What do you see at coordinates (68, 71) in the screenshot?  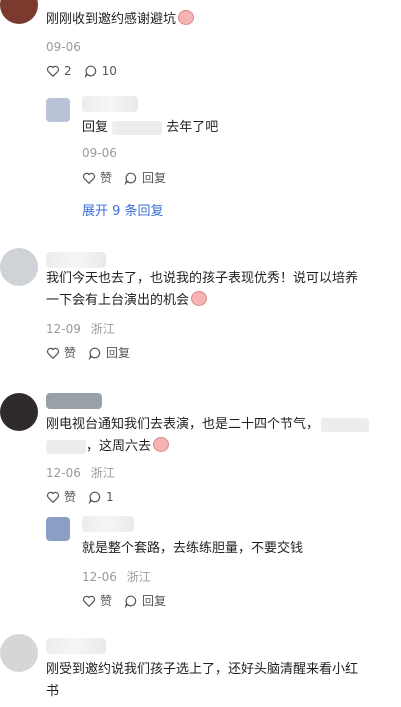 I see `like-count: 2` at bounding box center [68, 71].